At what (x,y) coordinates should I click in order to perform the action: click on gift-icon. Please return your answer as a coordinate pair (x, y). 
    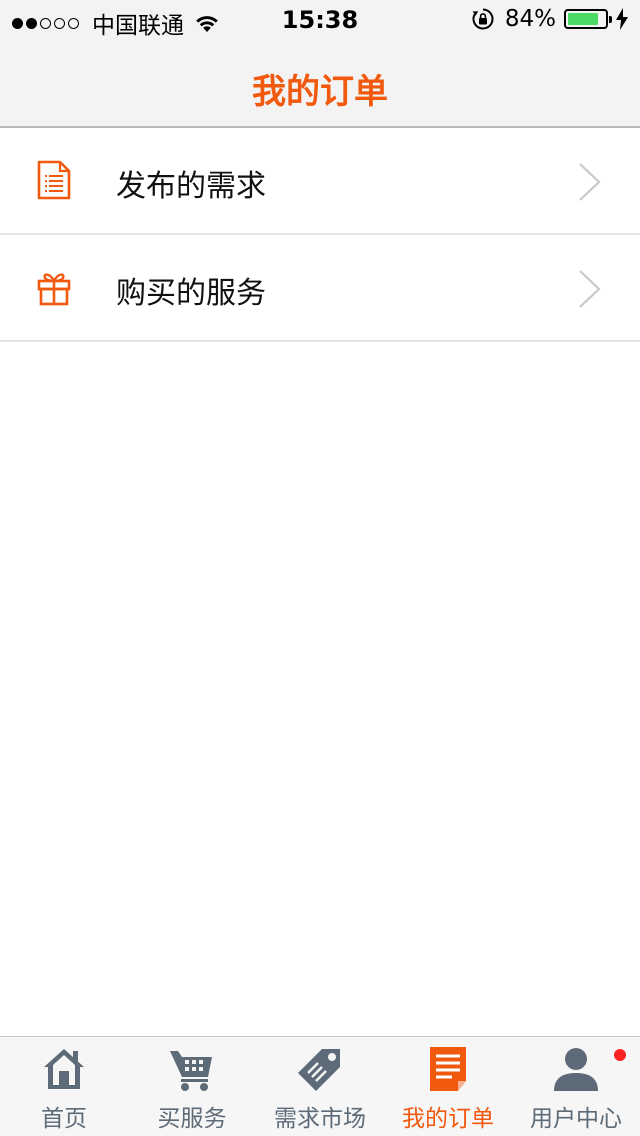
    Looking at the image, I should click on (54, 289).